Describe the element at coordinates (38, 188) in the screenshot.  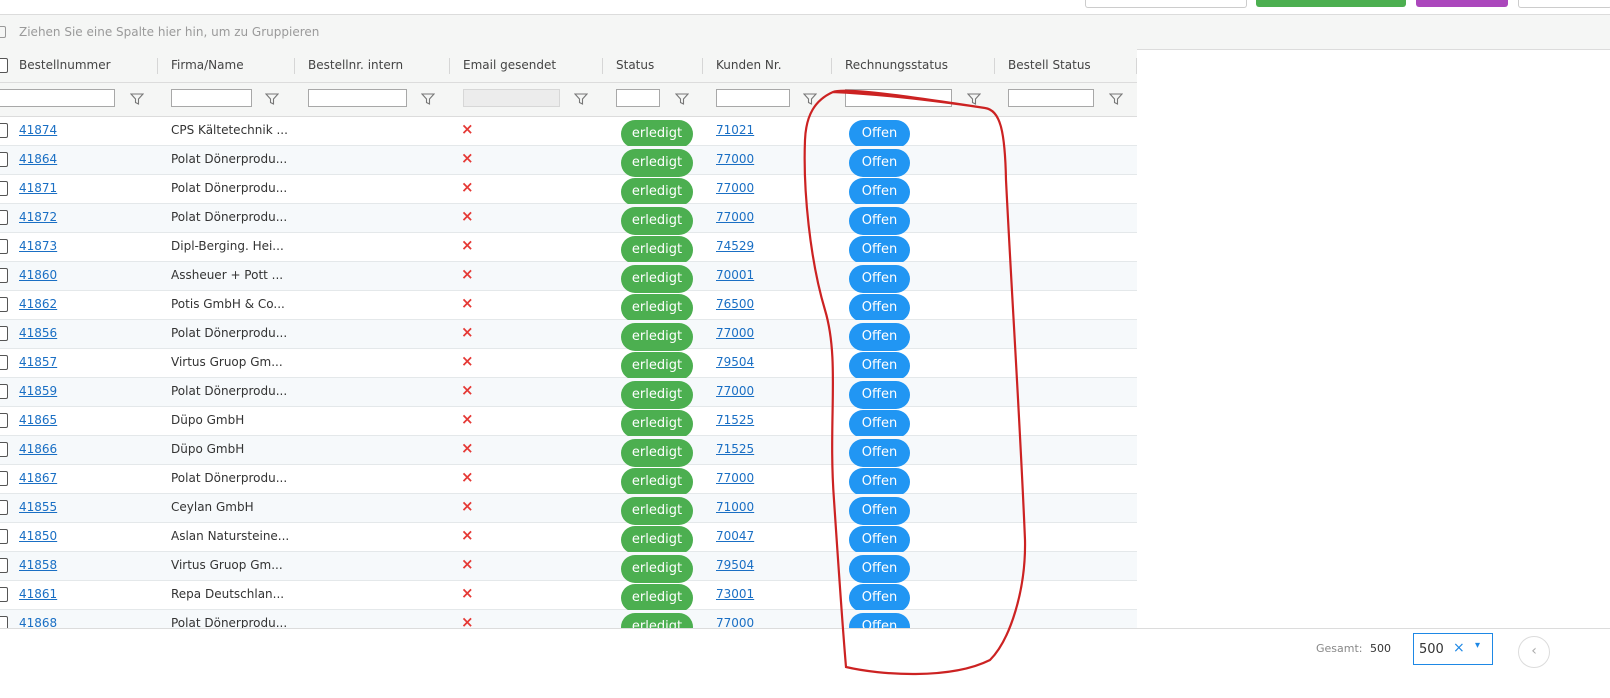
I see `order-number-link: 41871` at that location.